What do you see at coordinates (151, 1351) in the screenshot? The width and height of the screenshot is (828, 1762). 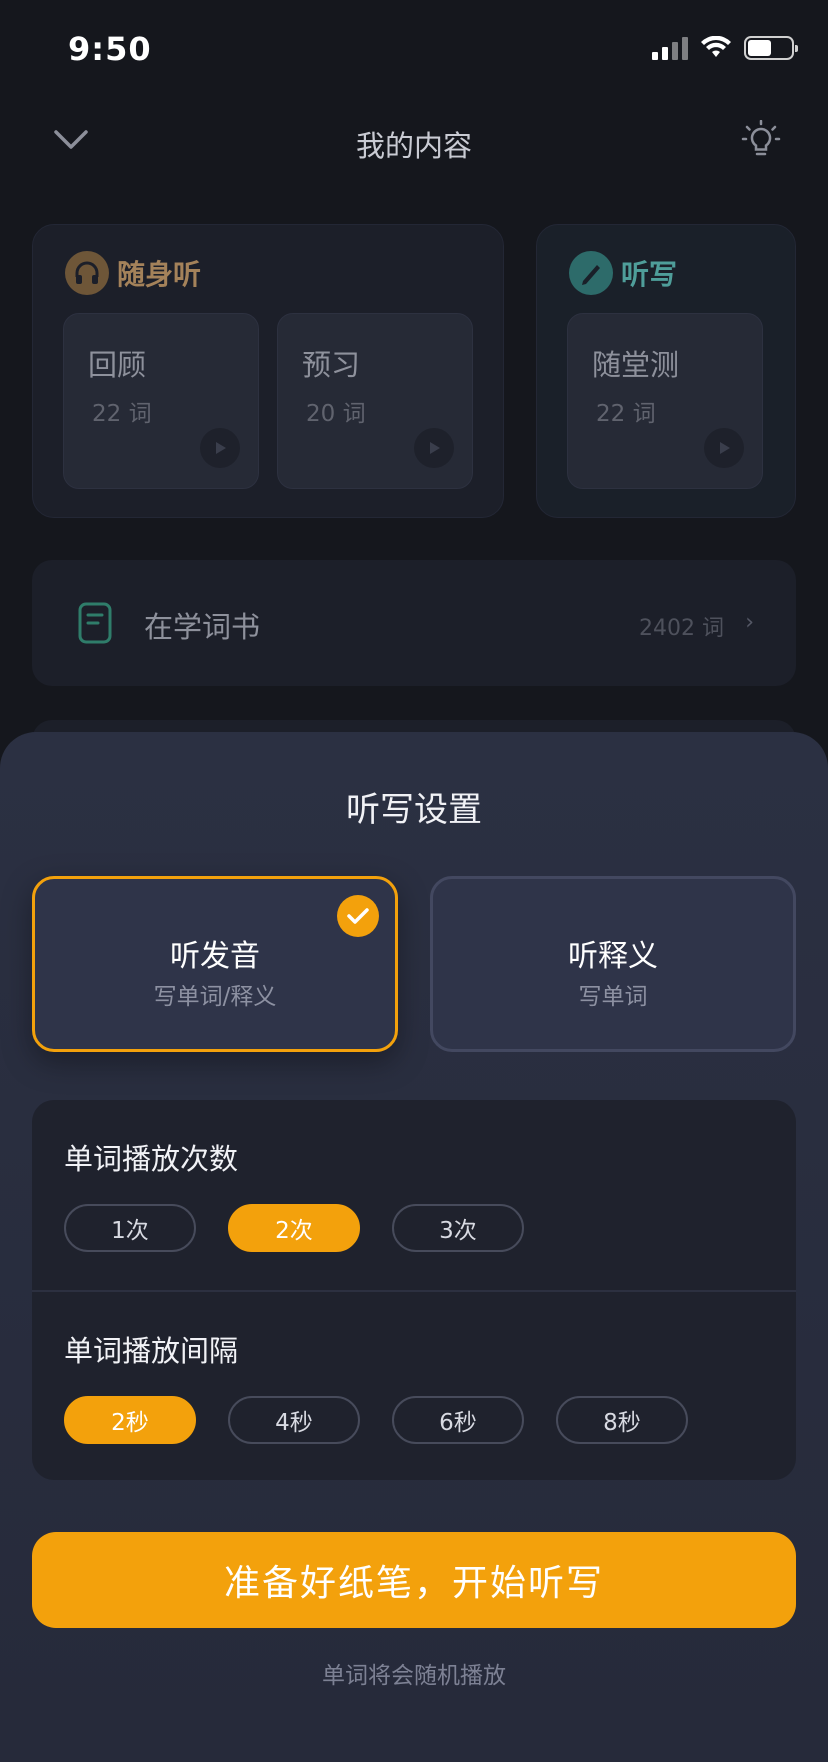 I see `play-interval-label: 单词播放间隔` at bounding box center [151, 1351].